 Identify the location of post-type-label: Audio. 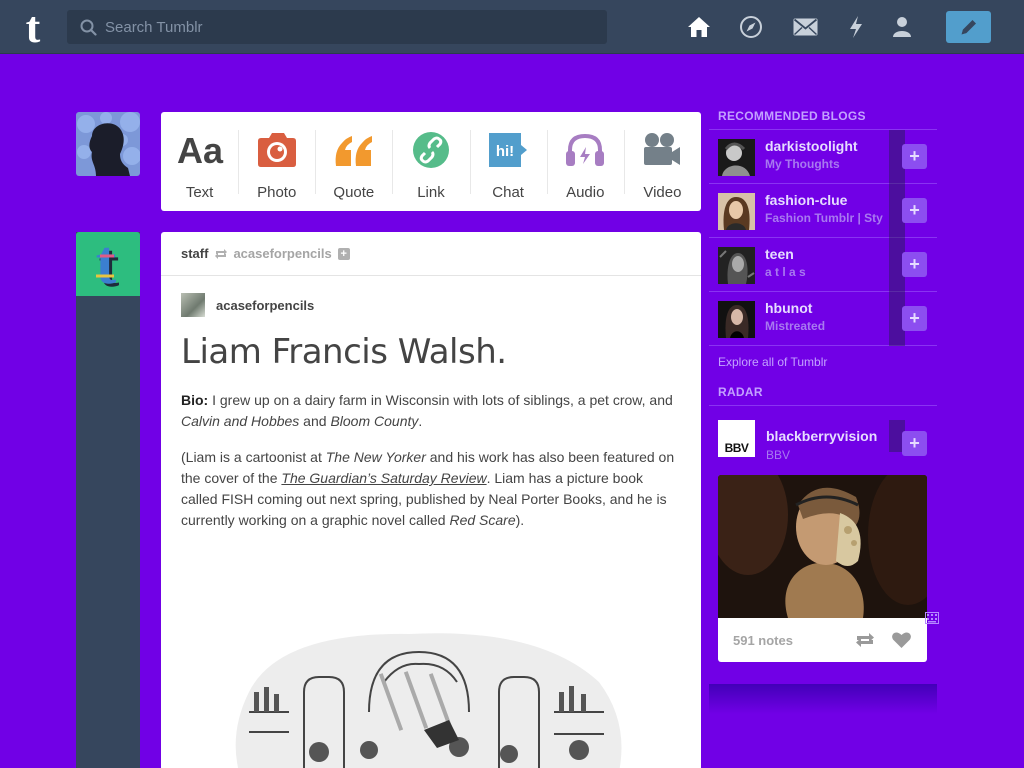
(585, 192).